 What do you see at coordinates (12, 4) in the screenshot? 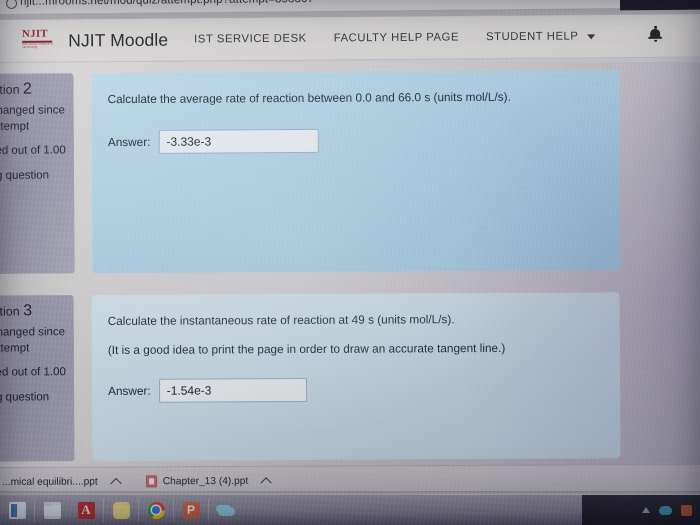
I see `site-favicon` at bounding box center [12, 4].